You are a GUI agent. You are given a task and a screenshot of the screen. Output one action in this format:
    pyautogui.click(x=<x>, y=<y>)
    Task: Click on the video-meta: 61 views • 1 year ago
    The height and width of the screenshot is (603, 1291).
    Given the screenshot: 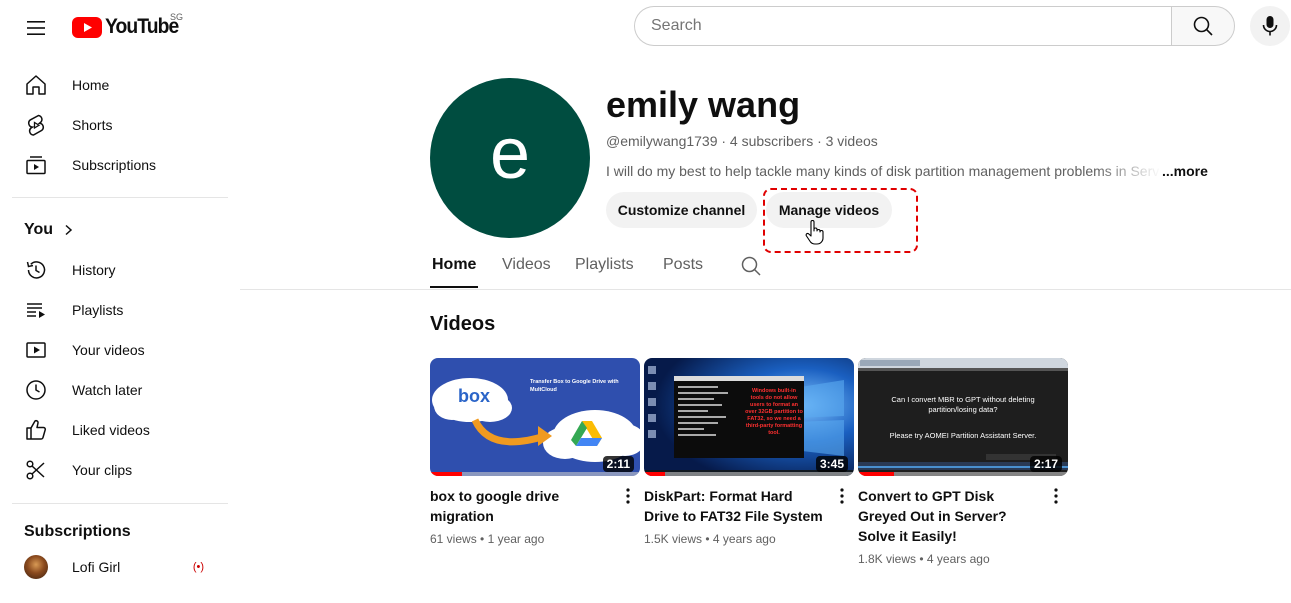 What is the action you would take?
    pyautogui.click(x=487, y=539)
    